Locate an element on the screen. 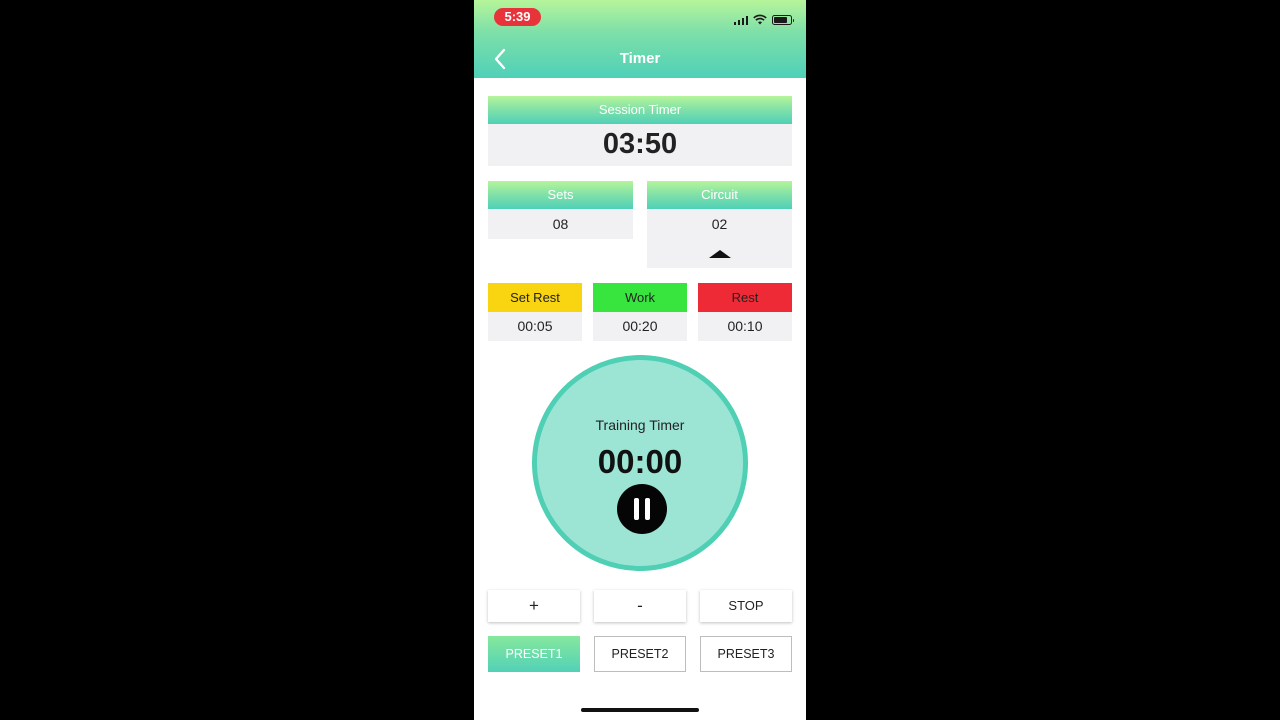 The image size is (1280, 720). session-timer-card: Session Timer 03:50 is located at coordinates (640, 131).